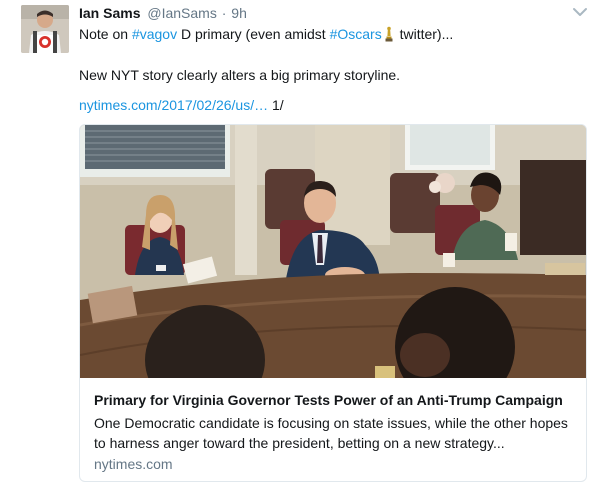  Describe the element at coordinates (181, 13) in the screenshot. I see `author-handle: @IanSams` at that location.